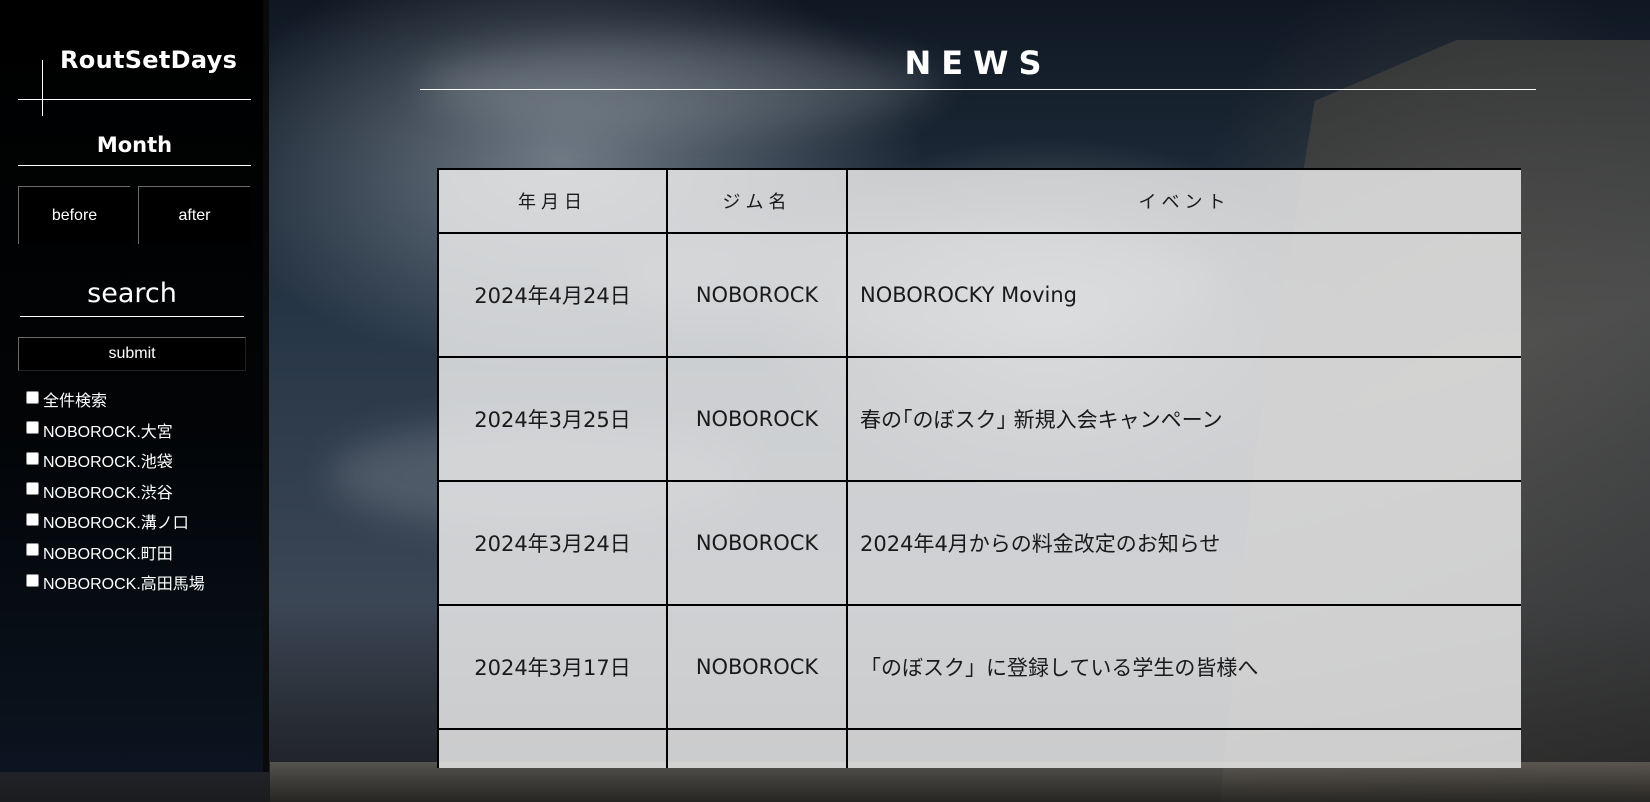 The height and width of the screenshot is (802, 1650). Describe the element at coordinates (108, 493) in the screenshot. I see `filter-label: NOBOROCK.渋谷` at that location.